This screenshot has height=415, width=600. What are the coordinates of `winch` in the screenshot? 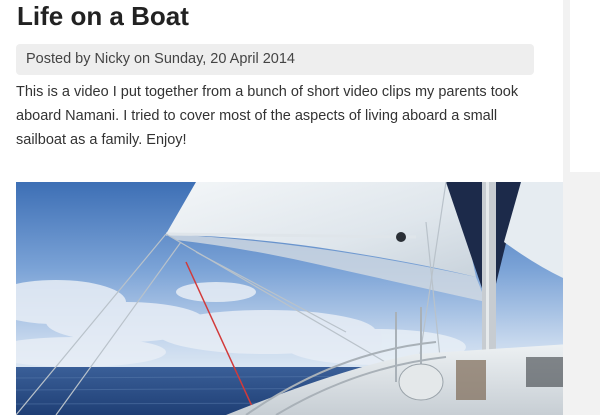 It's located at (421, 382).